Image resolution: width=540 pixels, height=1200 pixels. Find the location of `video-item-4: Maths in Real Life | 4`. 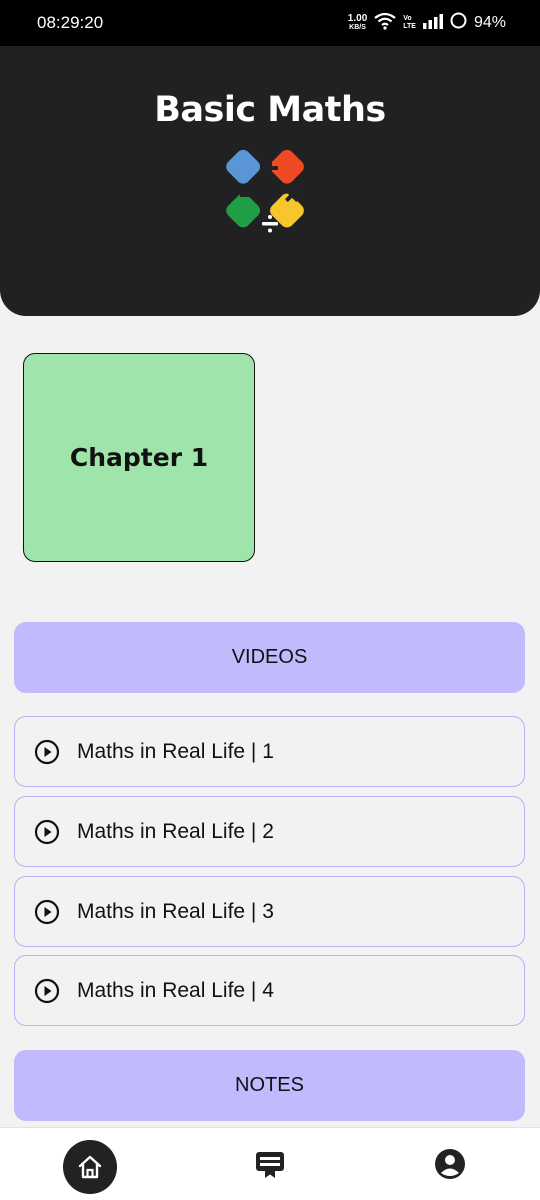

video-item-4: Maths in Real Life | 4 is located at coordinates (269, 990).